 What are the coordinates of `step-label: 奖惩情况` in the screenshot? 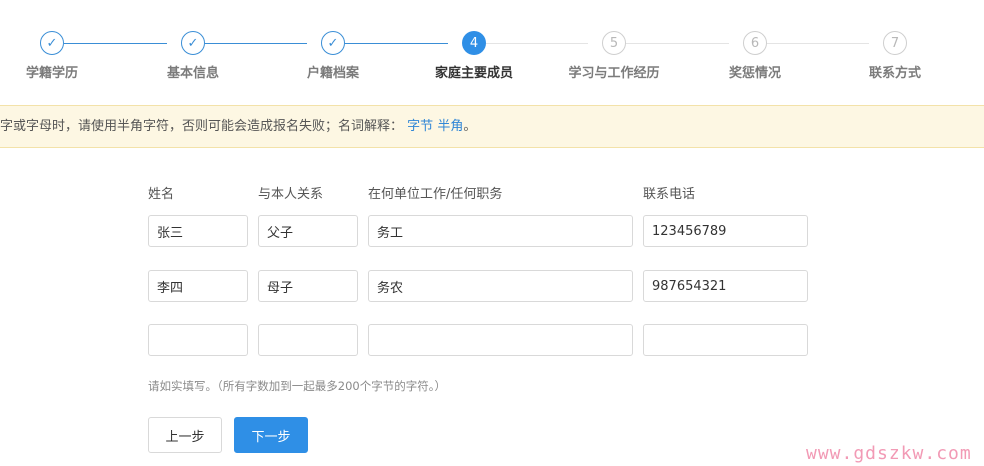 It's located at (754, 73).